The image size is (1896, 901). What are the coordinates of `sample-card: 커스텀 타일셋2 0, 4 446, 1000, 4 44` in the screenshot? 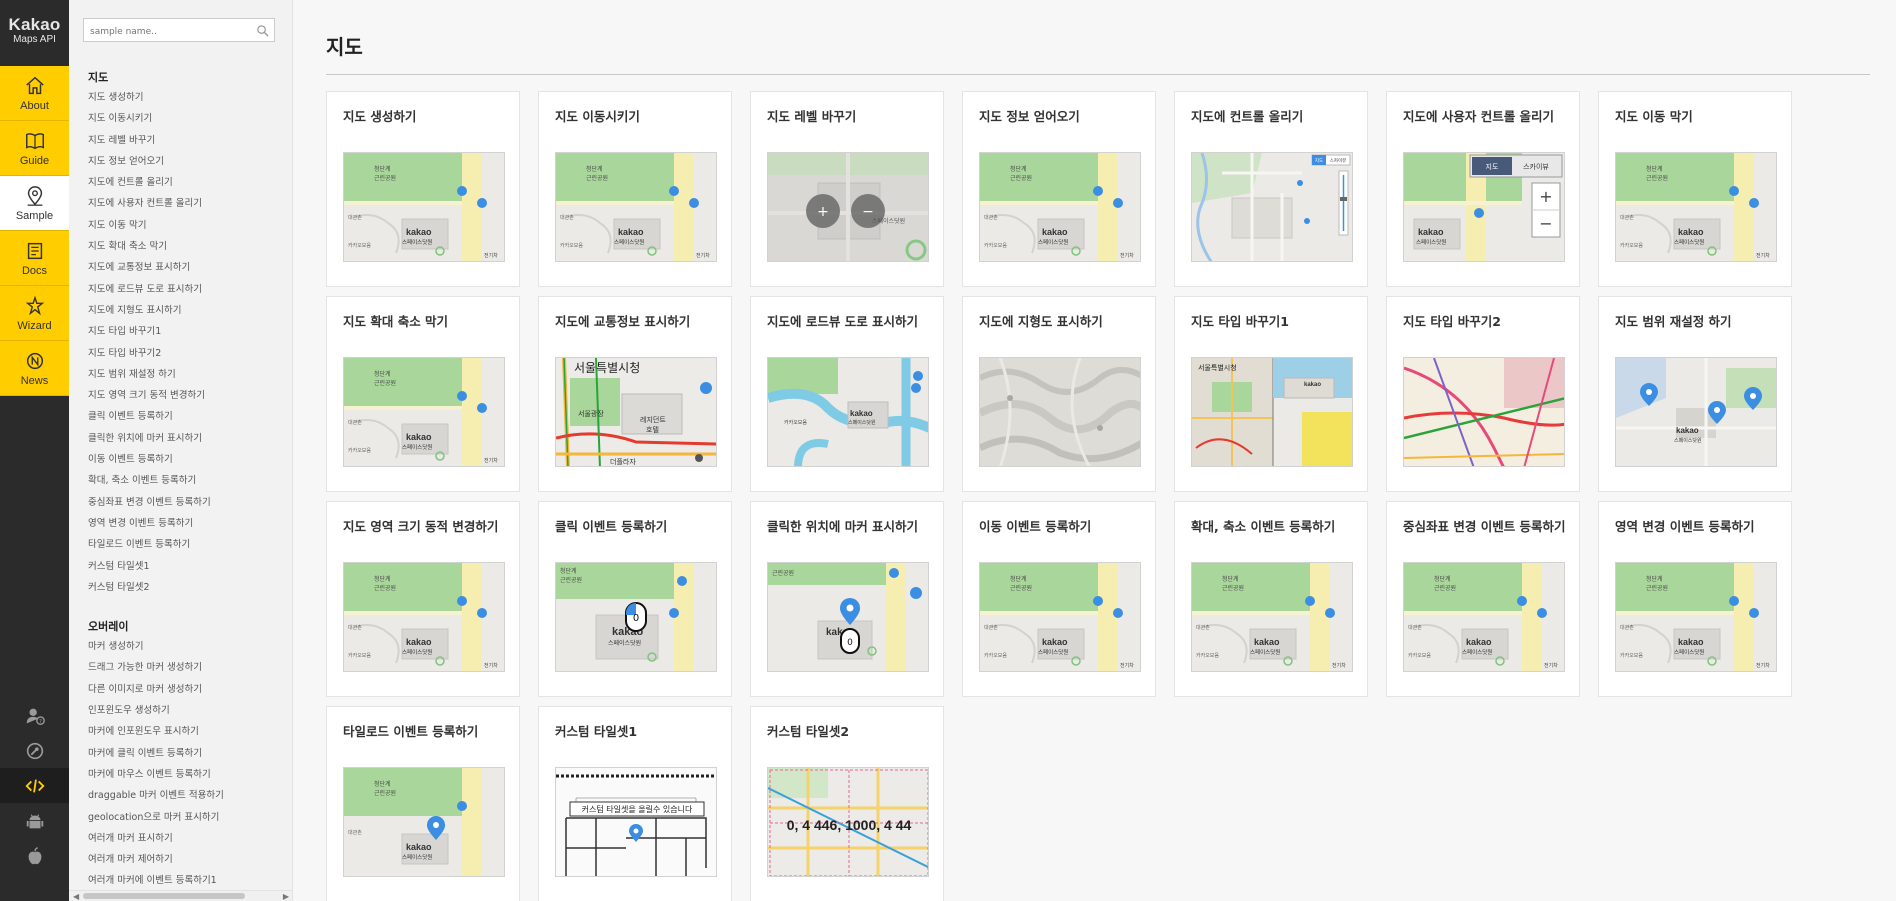 It's located at (847, 803).